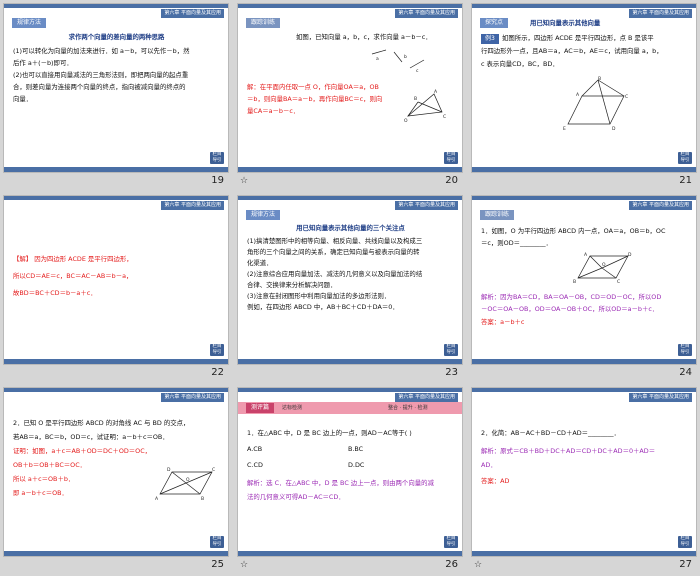 Image resolution: width=700 pixels, height=576 pixels. What do you see at coordinates (356, 449) in the screenshot?
I see `option-b: B.BC` at bounding box center [356, 449].